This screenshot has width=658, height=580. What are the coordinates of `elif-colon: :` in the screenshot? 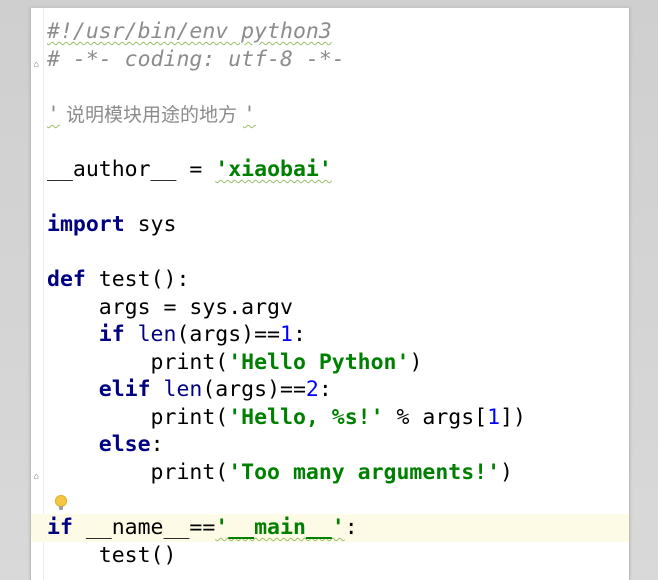 It's located at (325, 389).